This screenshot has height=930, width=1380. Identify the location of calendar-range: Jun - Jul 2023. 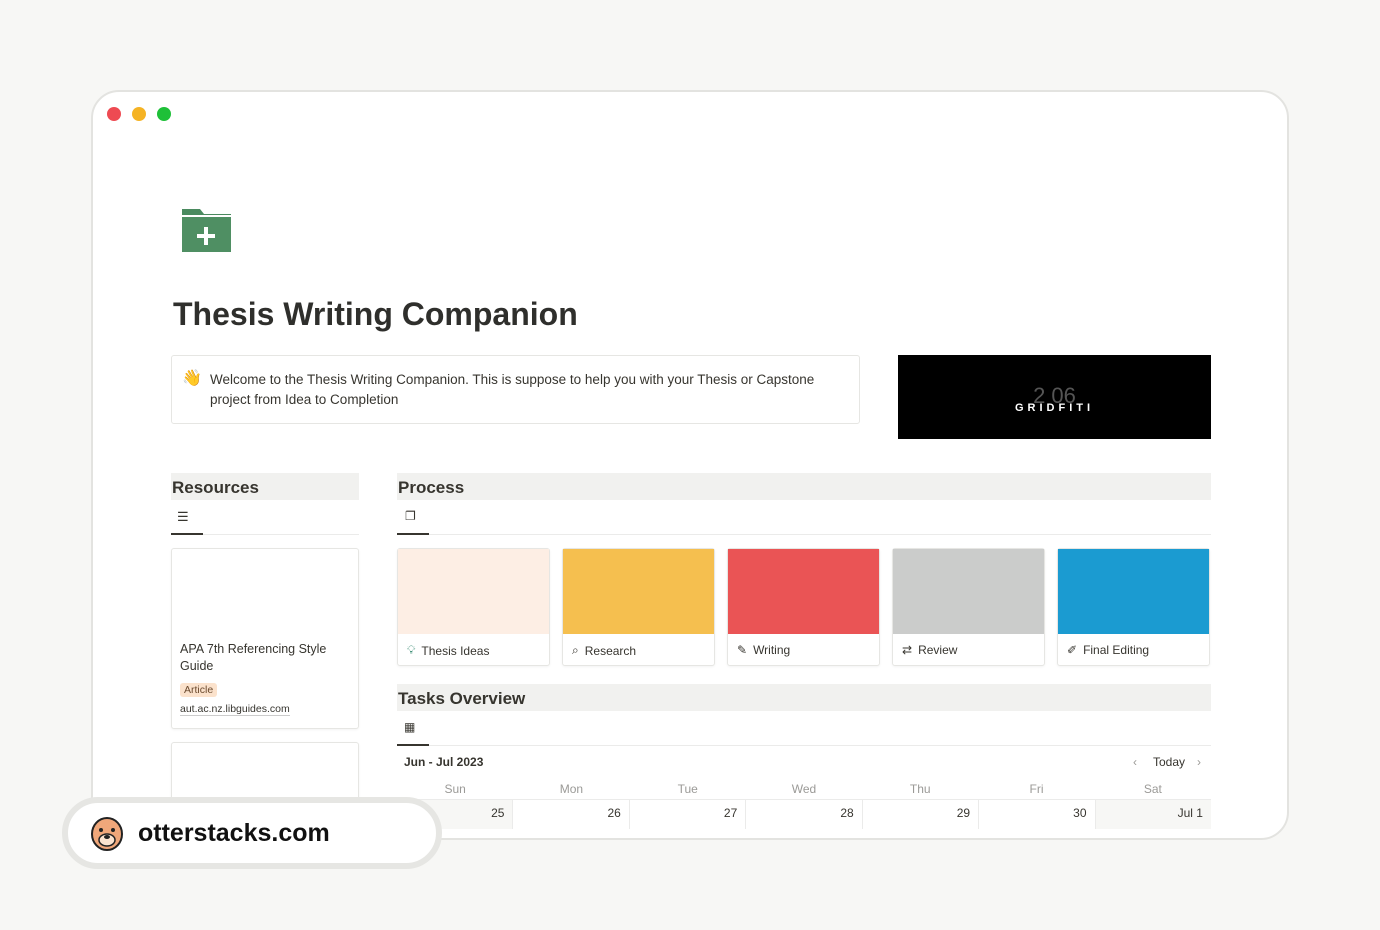
(444, 762).